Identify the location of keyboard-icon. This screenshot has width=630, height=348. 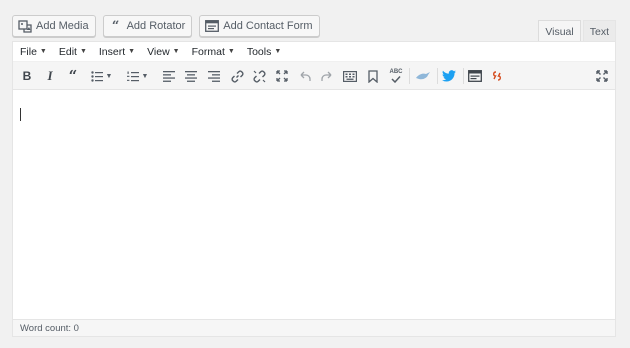
(350, 76).